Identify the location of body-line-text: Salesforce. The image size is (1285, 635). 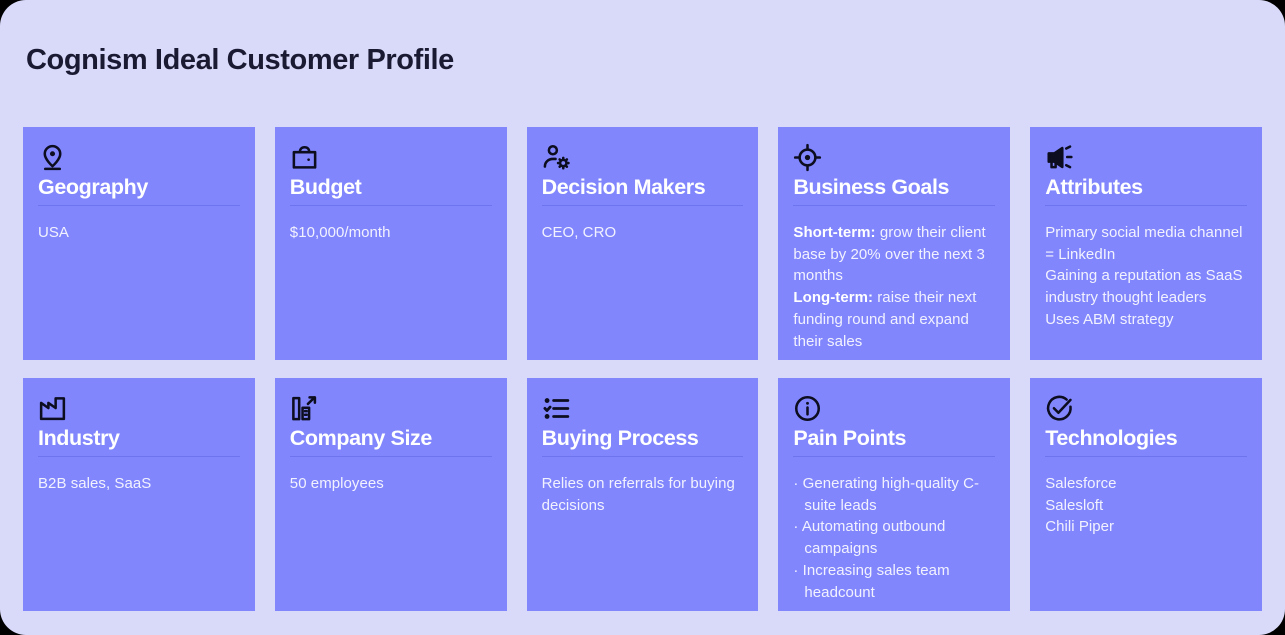
(1081, 483).